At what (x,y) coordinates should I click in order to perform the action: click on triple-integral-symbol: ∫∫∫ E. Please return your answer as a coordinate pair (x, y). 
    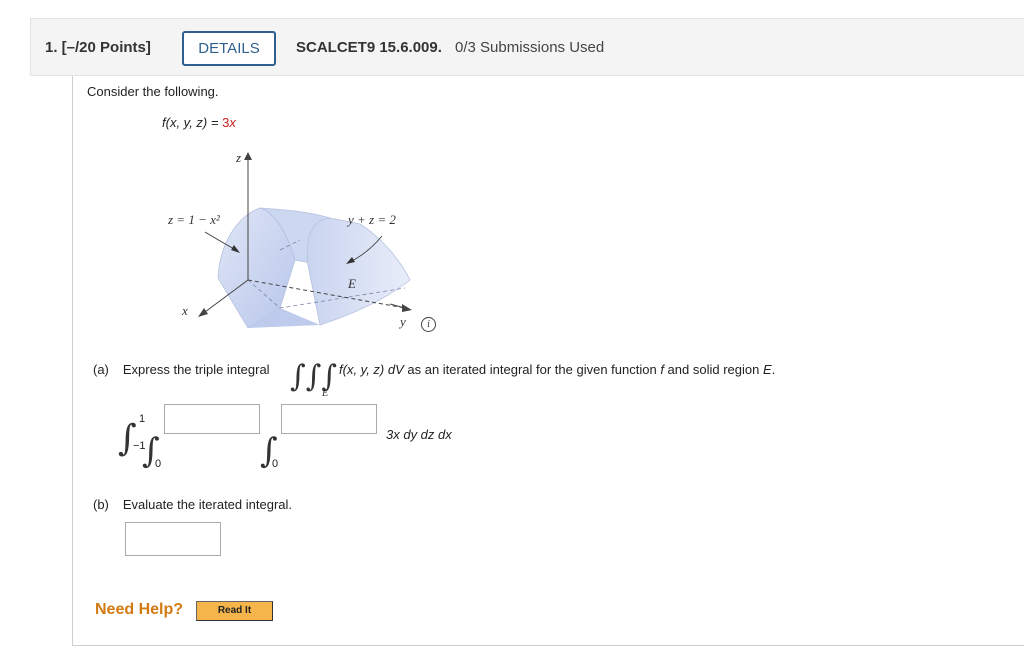
    Looking at the image, I should click on (313, 378).